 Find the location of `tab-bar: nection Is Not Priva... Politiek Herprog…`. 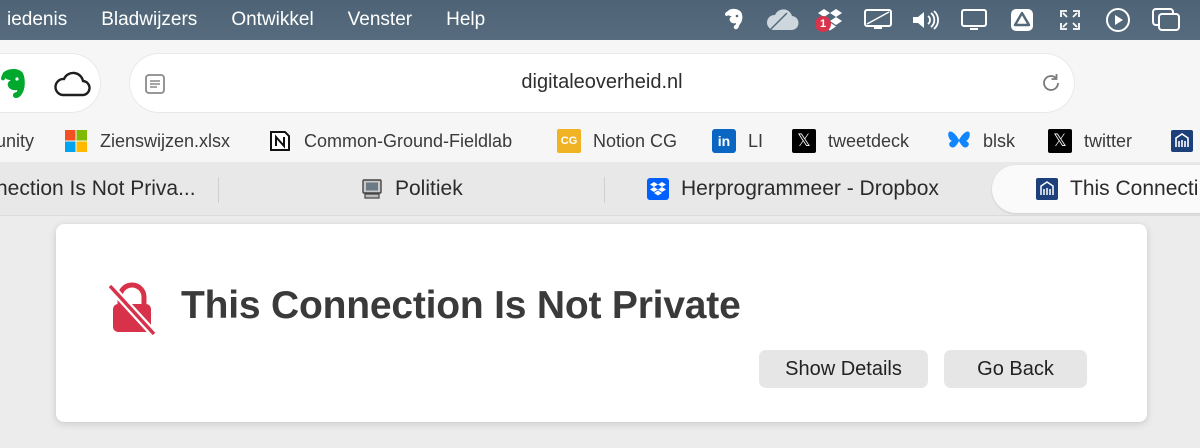

tab-bar: nection Is Not Priva... Politiek Herprog… is located at coordinates (600, 189).